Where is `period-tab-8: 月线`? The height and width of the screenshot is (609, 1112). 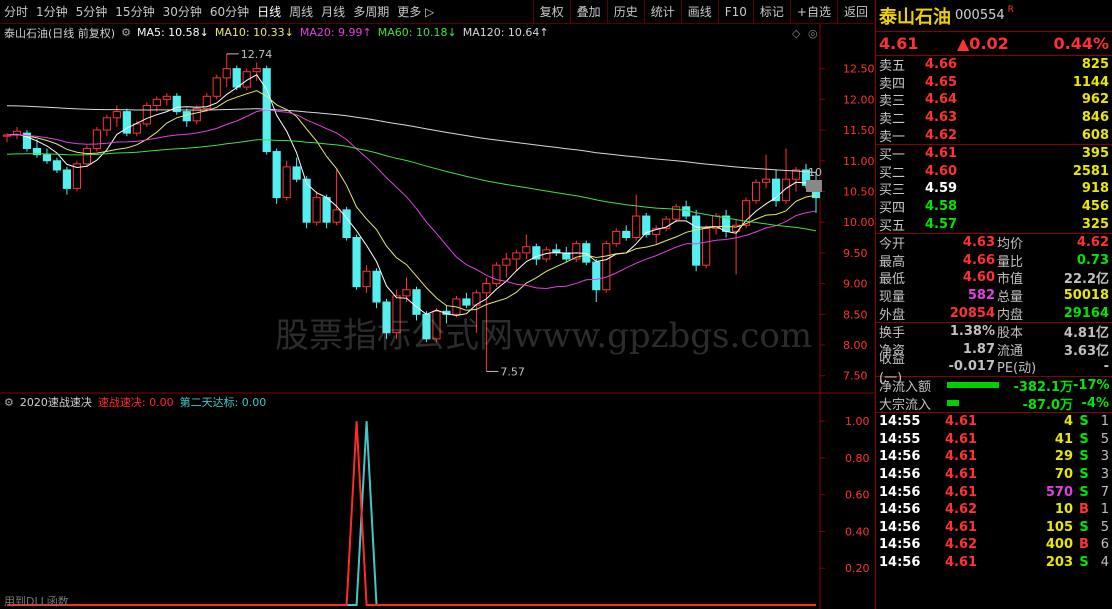
period-tab-8: 月线 is located at coordinates (333, 11).